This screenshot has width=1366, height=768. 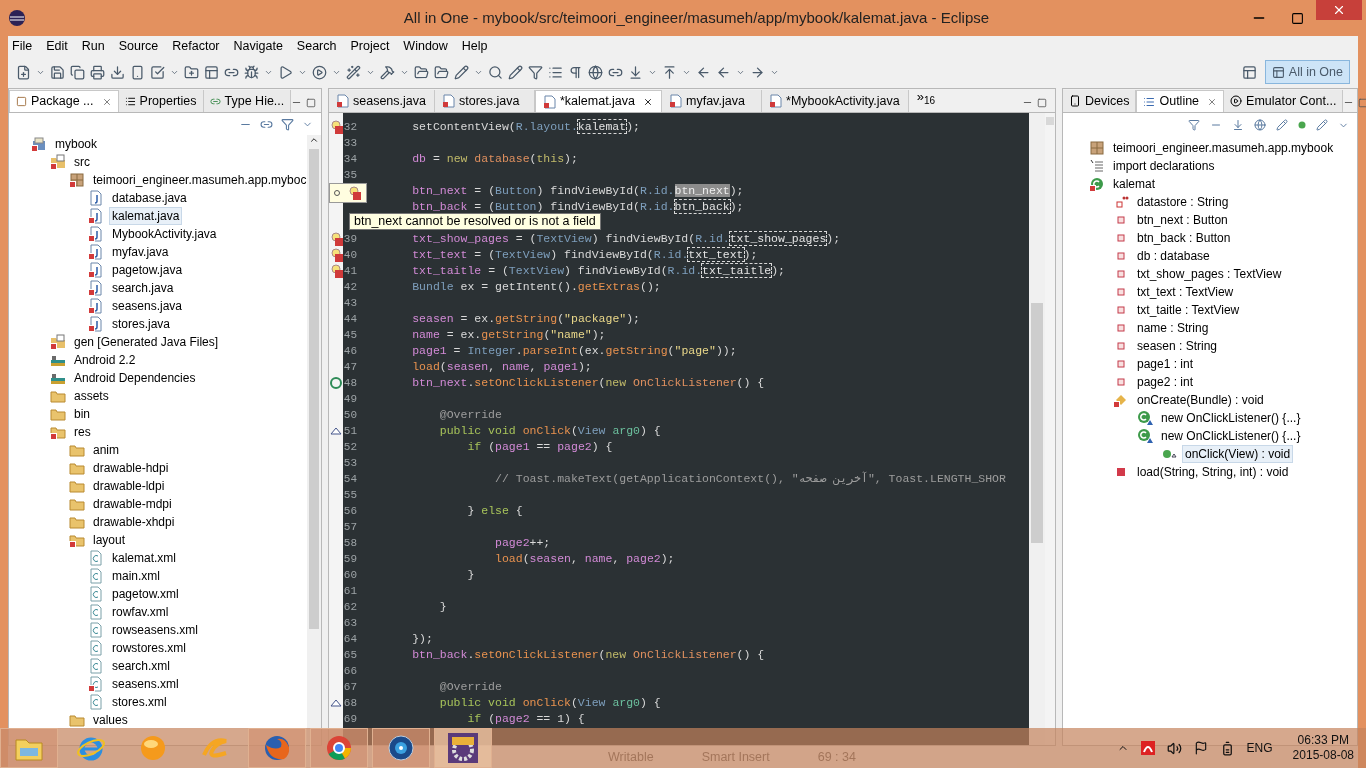 What do you see at coordinates (555, 72) in the screenshot?
I see `list-icon` at bounding box center [555, 72].